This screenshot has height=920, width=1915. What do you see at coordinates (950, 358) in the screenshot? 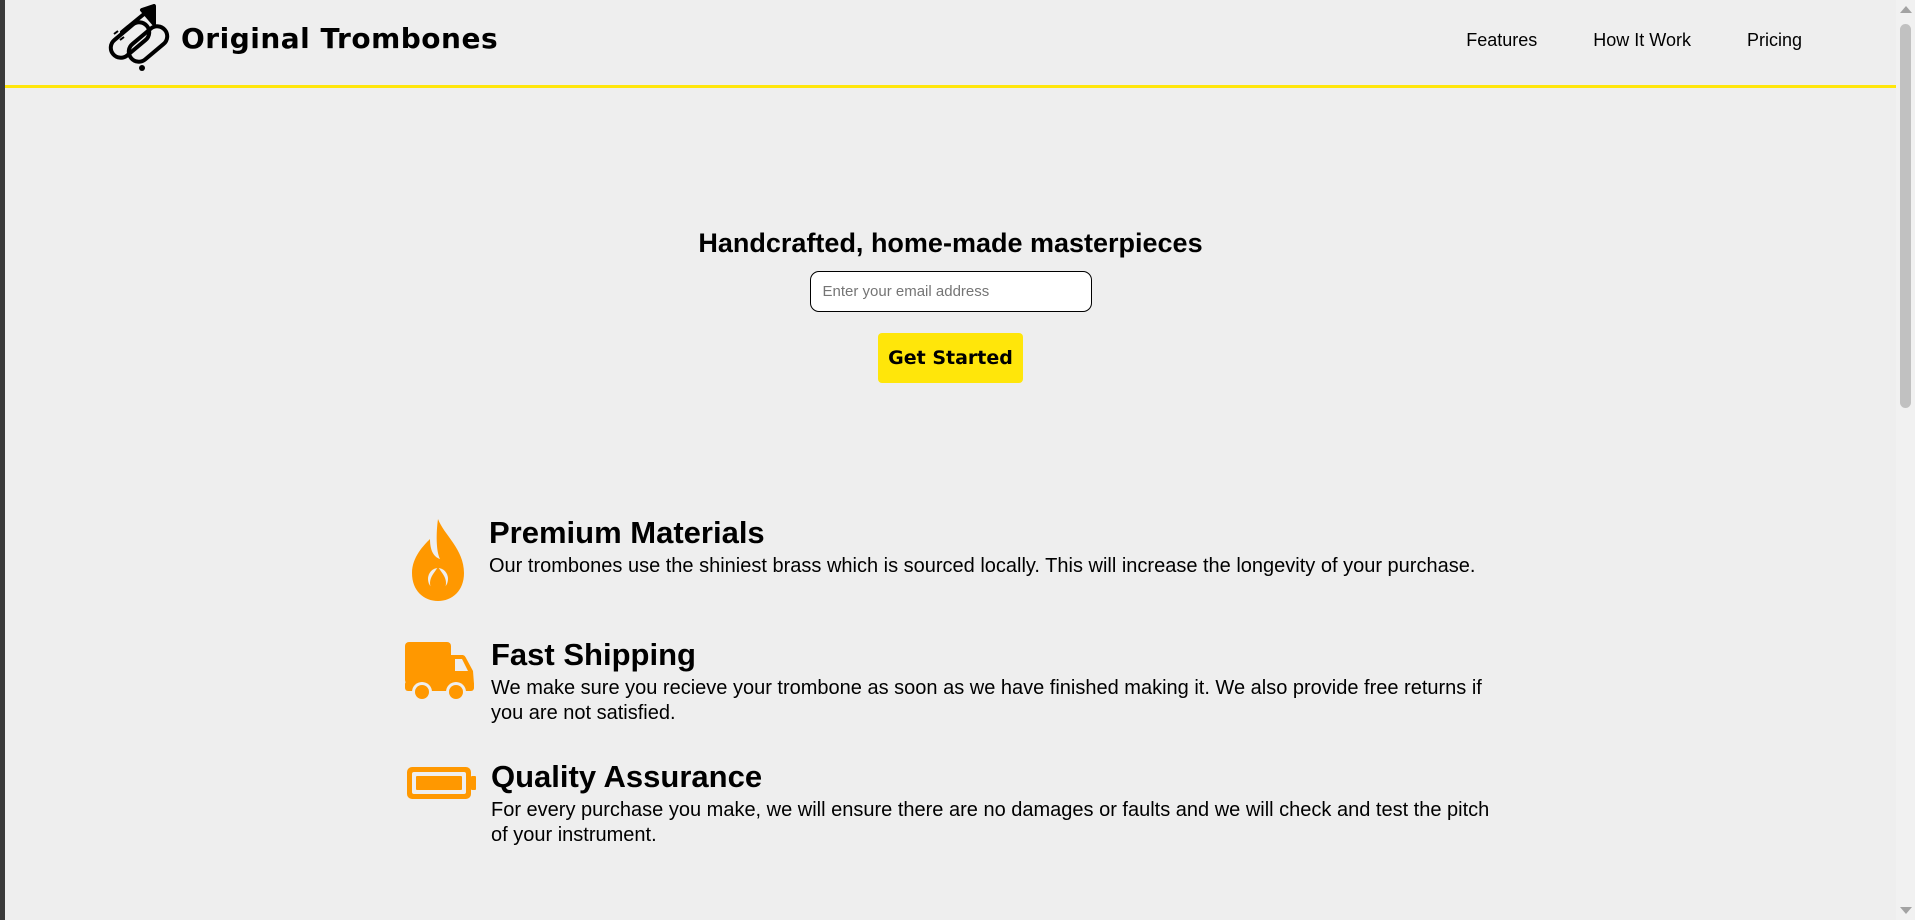
I see `get-started-button: Get Started` at bounding box center [950, 358].